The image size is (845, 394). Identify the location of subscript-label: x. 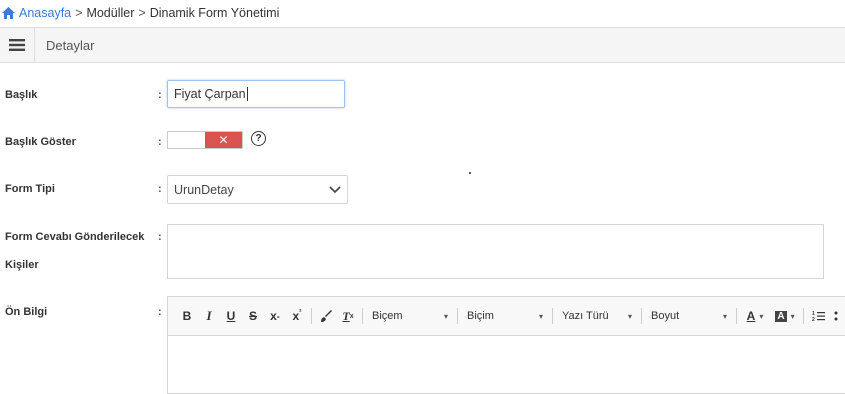
(273, 316).